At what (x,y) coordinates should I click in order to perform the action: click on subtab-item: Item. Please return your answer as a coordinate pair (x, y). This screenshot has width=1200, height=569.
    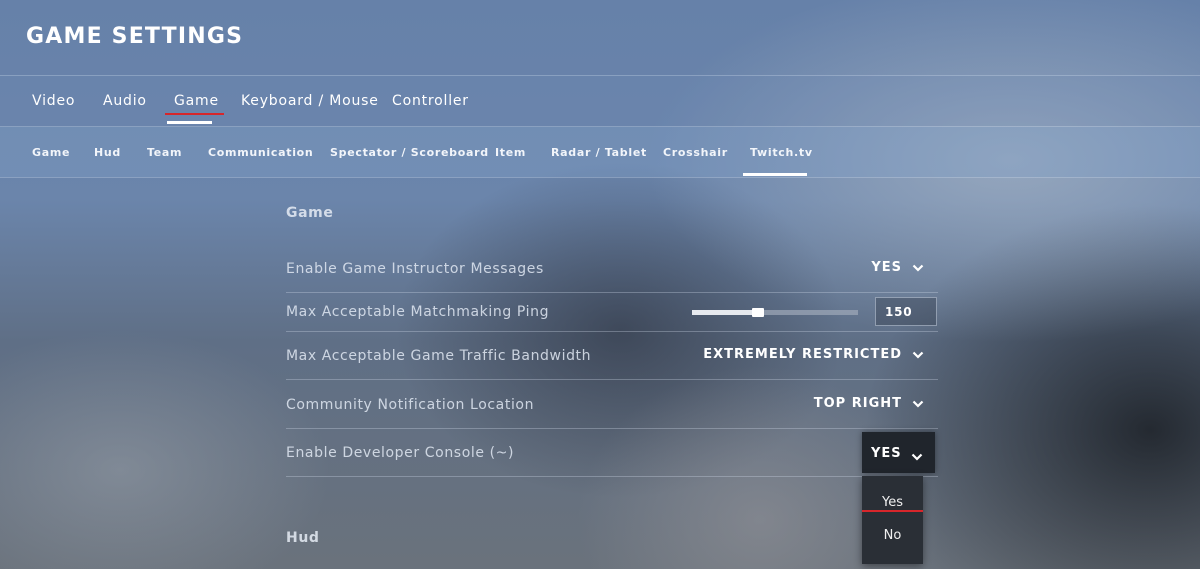
    Looking at the image, I should click on (510, 152).